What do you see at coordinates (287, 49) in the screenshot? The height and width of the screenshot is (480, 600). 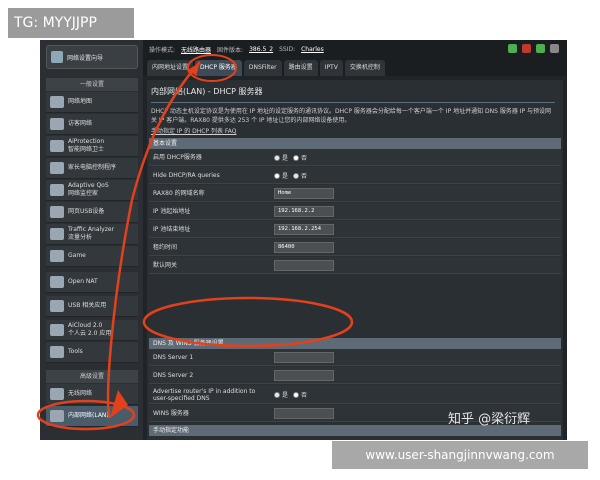 I see `ssid-label: SSID:` at bounding box center [287, 49].